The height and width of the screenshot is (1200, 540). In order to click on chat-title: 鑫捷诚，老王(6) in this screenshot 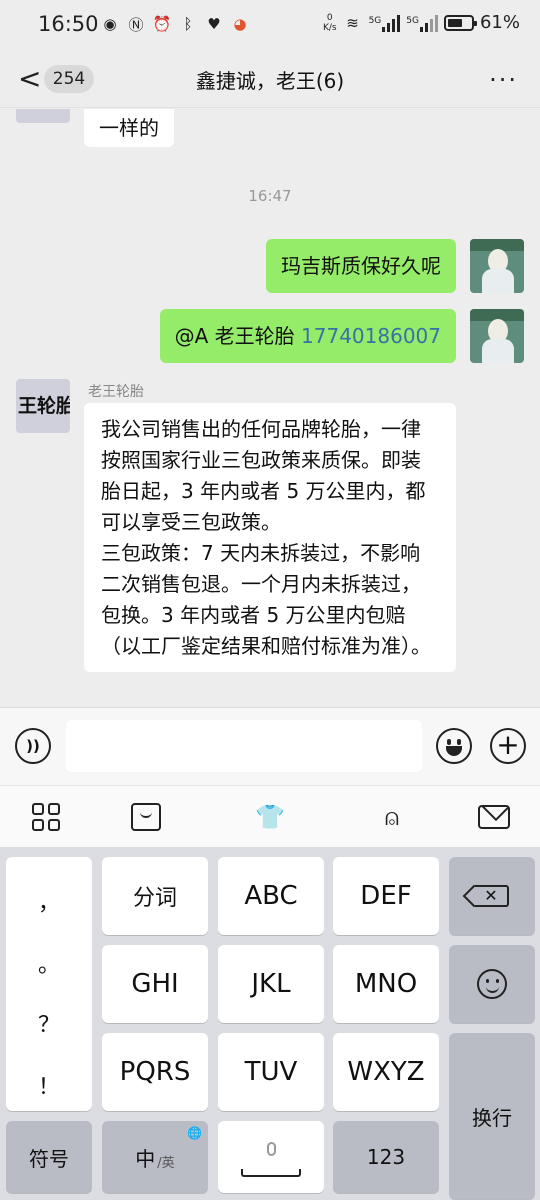, I will do `click(270, 81)`.